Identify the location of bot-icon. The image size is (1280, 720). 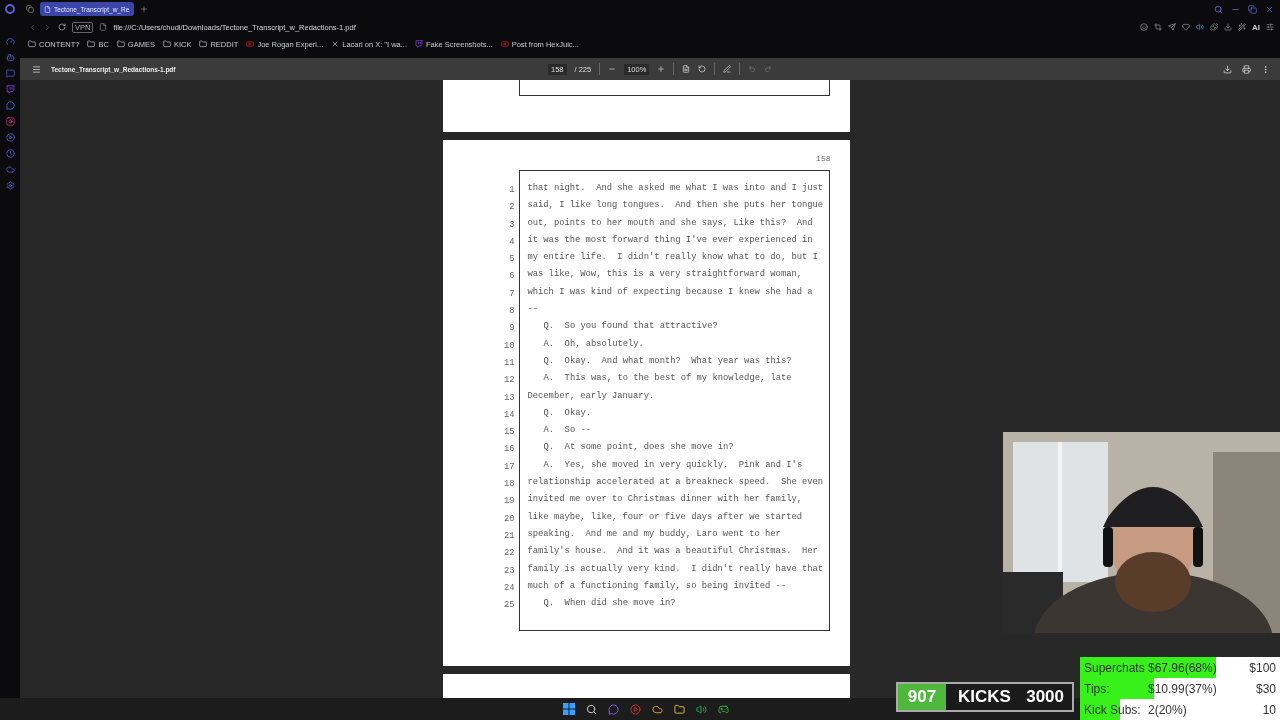
(10, 57).